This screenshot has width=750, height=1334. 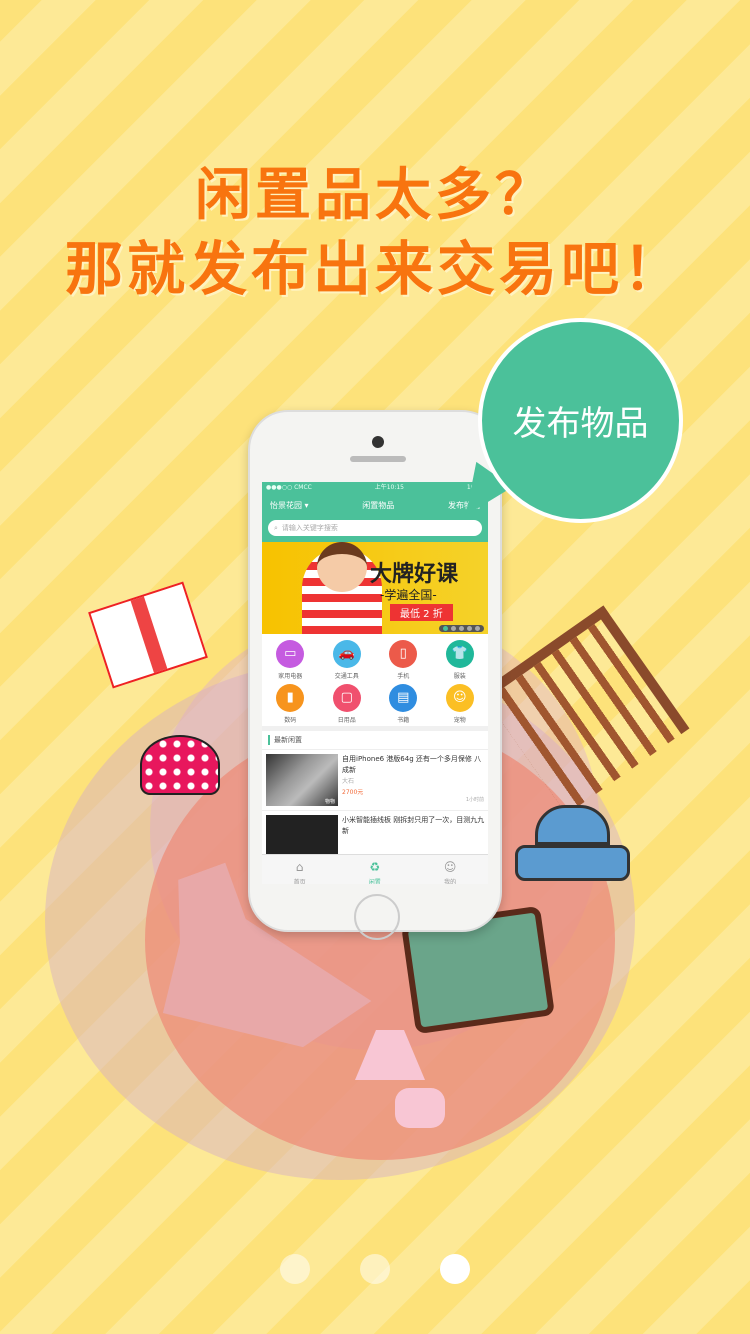 What do you see at coordinates (403, 698) in the screenshot?
I see `category-icon: ▤` at bounding box center [403, 698].